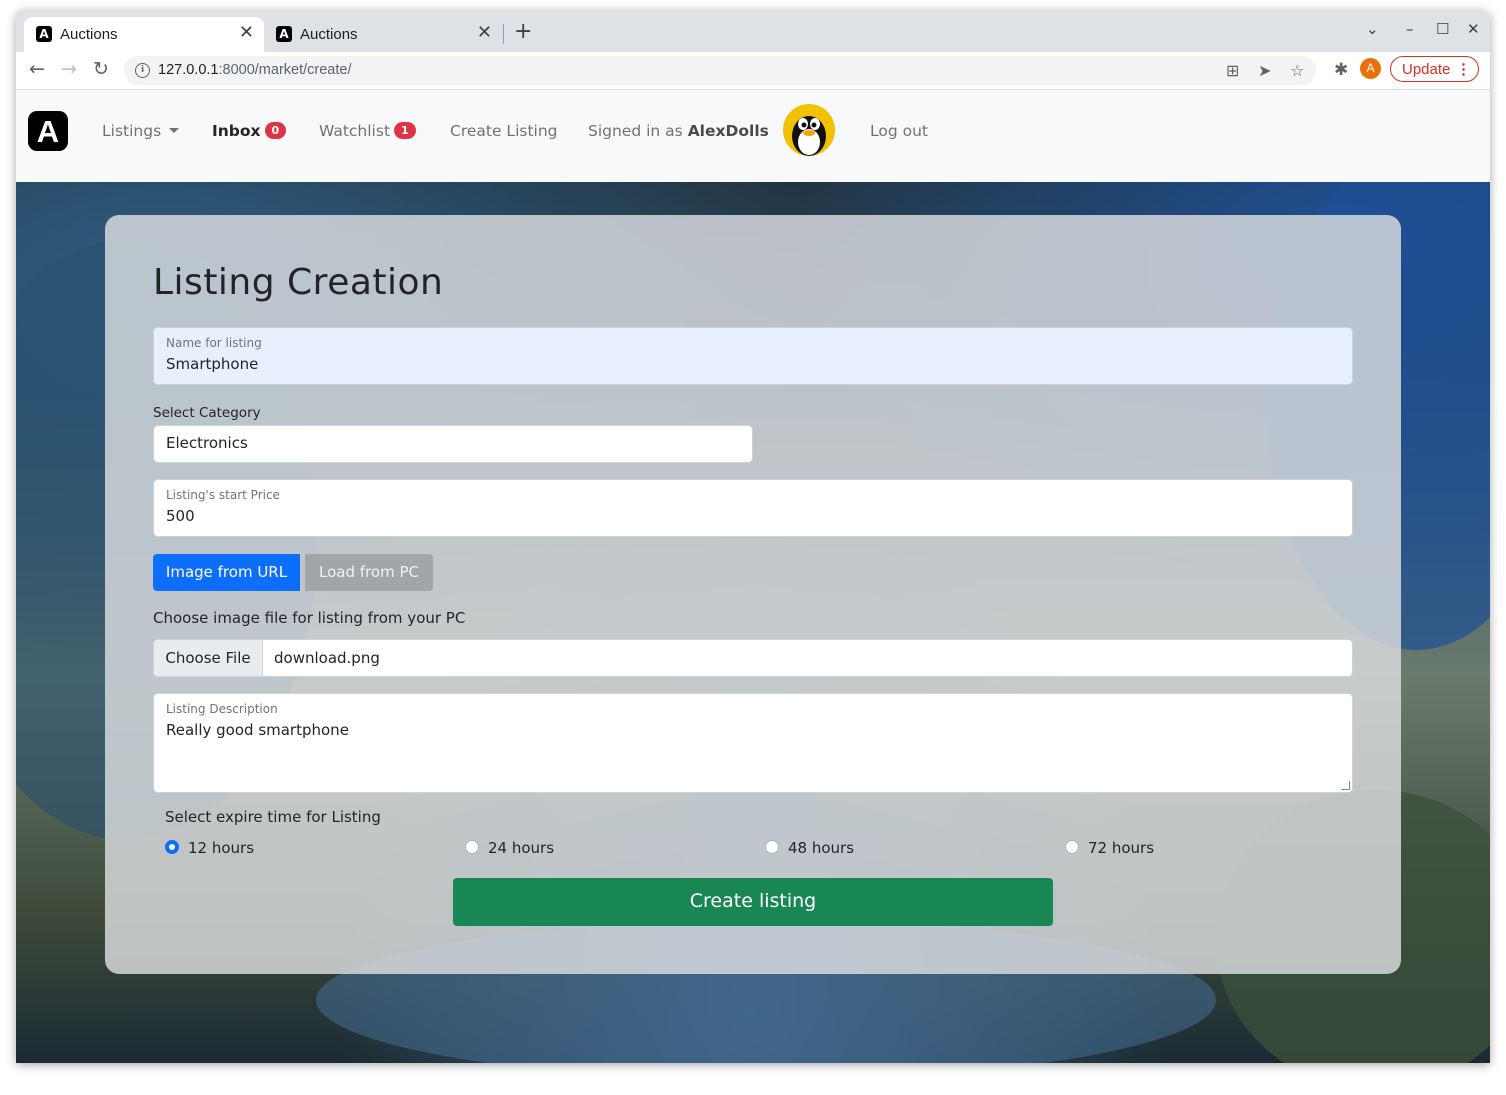 This screenshot has width=1506, height=1095. I want to click on more-menu-icon: ⋮, so click(1463, 69).